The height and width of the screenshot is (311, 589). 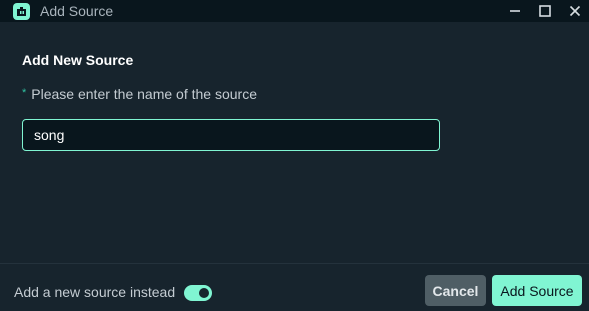 I want to click on cancel-button: Cancel, so click(x=455, y=290).